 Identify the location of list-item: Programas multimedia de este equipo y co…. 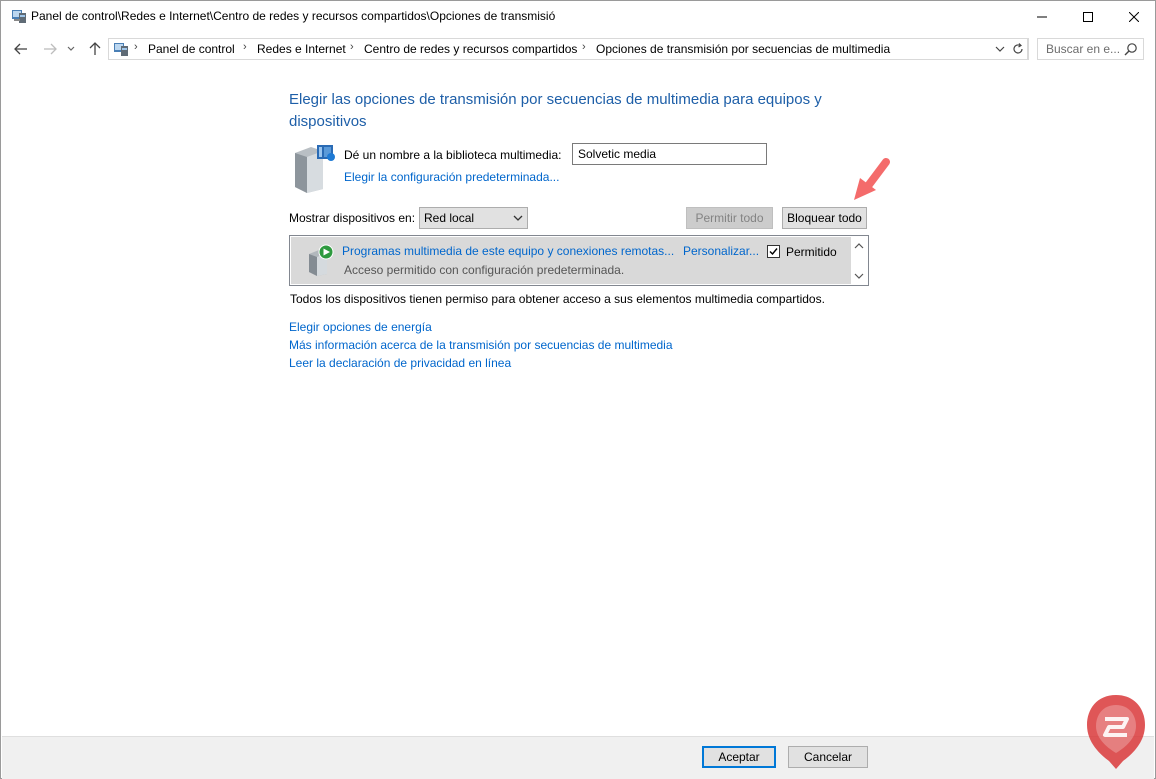
(571, 260).